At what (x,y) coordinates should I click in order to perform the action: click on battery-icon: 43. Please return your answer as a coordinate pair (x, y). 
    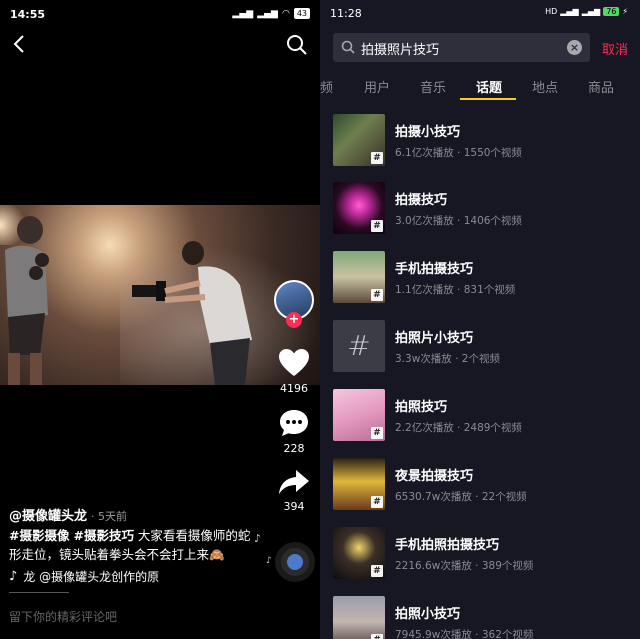
    Looking at the image, I should click on (301, 13).